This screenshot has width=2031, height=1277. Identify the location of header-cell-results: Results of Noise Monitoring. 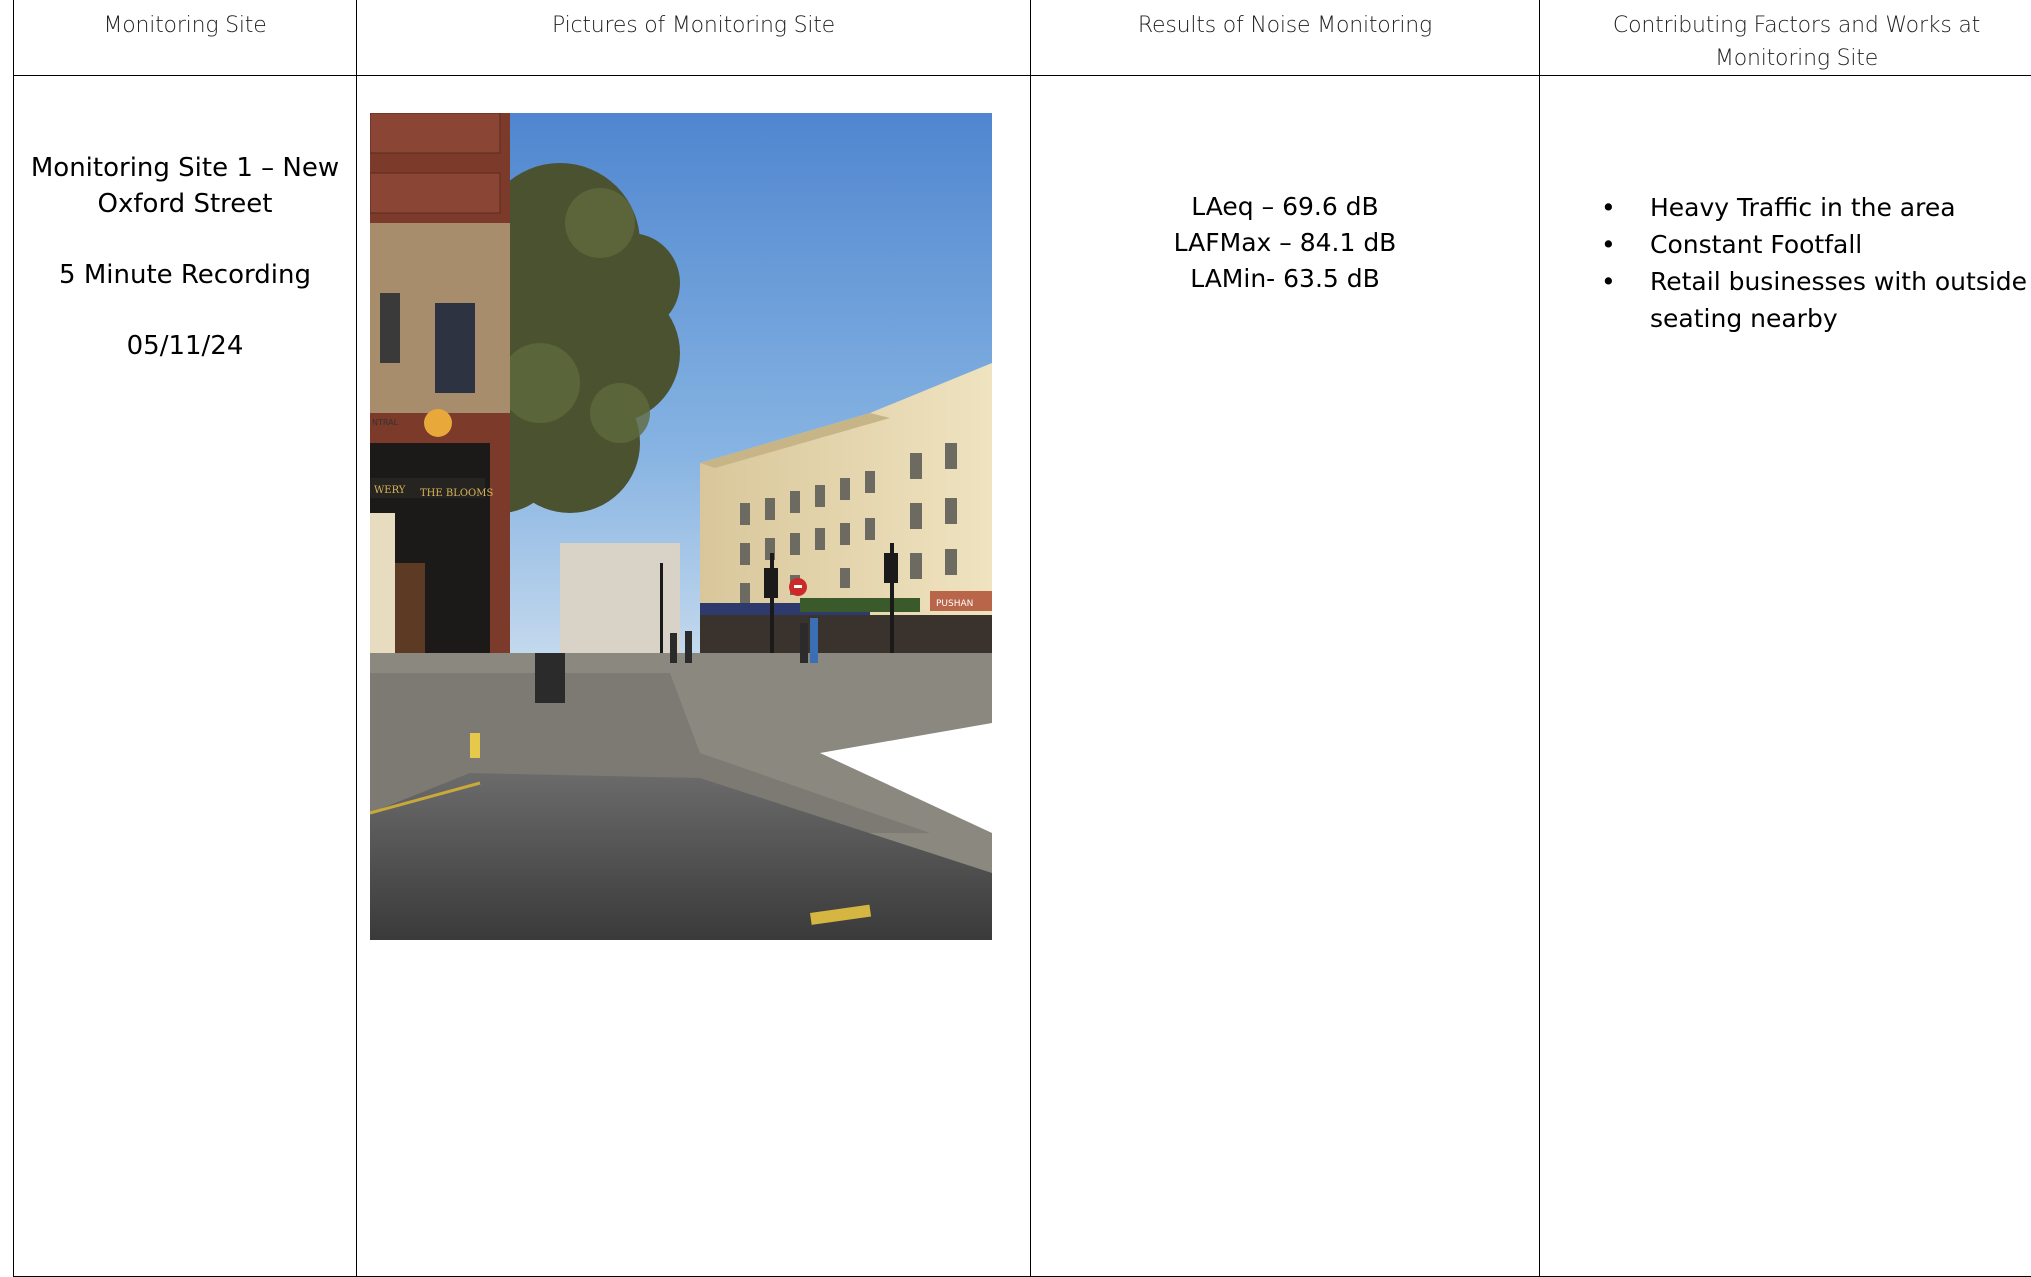
(1285, 38).